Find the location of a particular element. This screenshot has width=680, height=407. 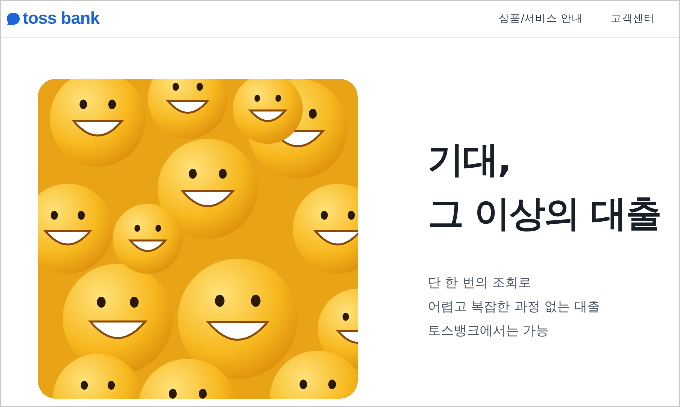

hero-description: 단 한 번의 조회로 어렵고 복잡한 과정 없는 대출 토스뱅크에서는 가능 is located at coordinates (515, 308).